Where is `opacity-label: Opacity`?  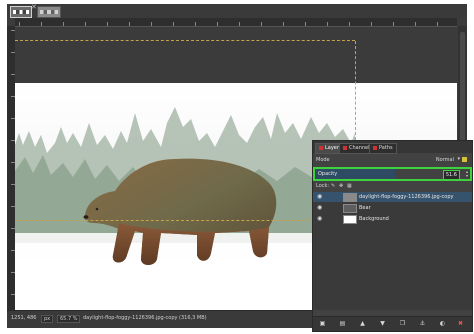
opacity-label: Opacity is located at coordinates (328, 174).